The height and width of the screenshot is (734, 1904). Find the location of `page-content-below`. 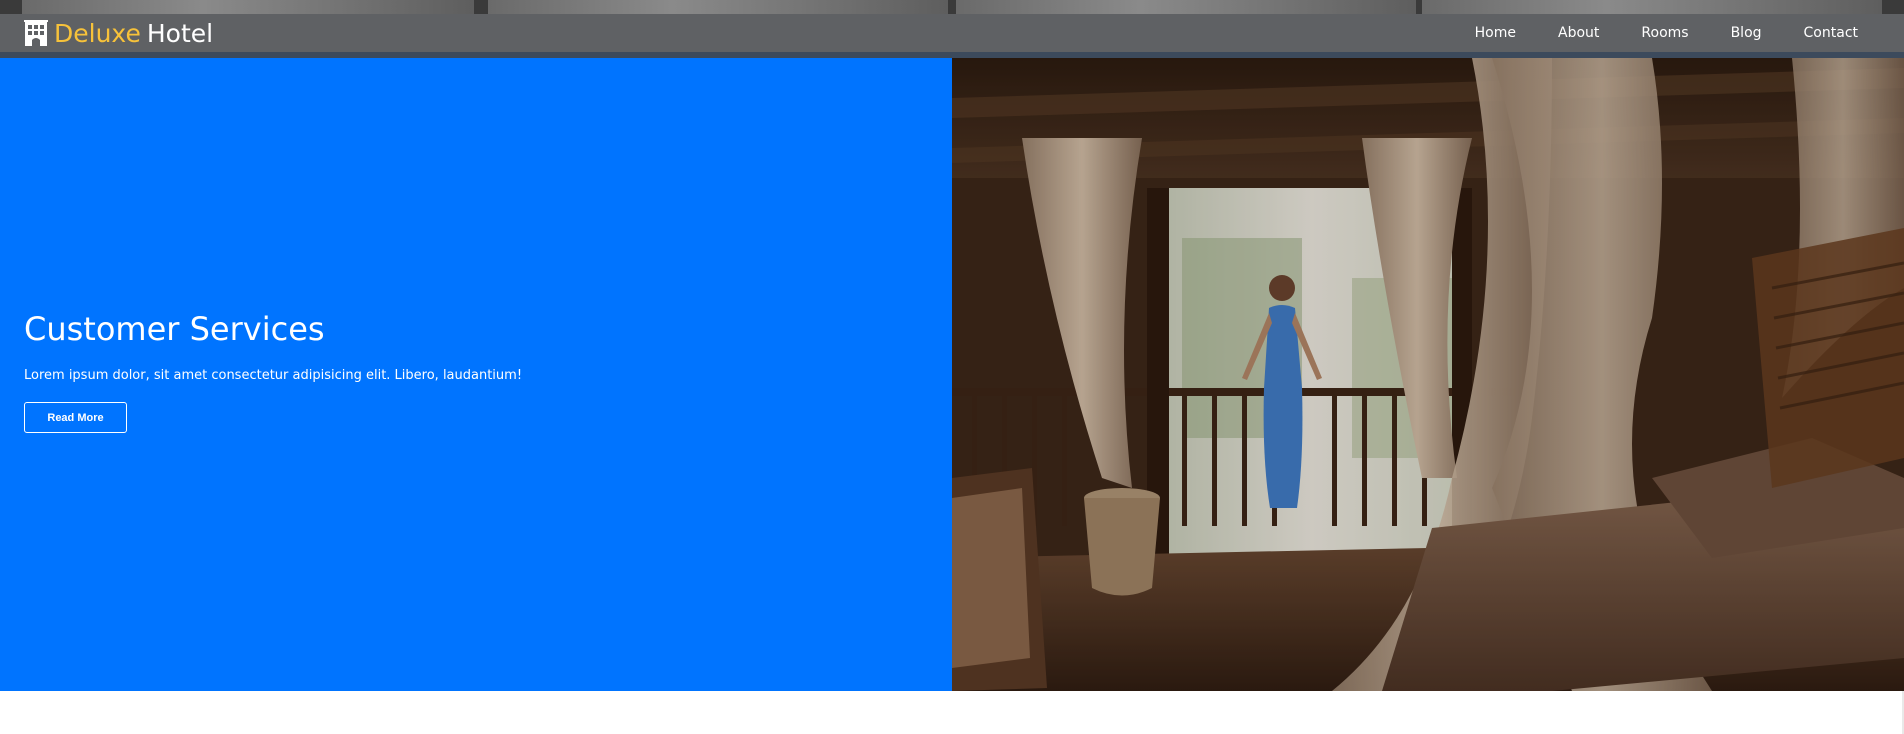

page-content-below is located at coordinates (952, 712).